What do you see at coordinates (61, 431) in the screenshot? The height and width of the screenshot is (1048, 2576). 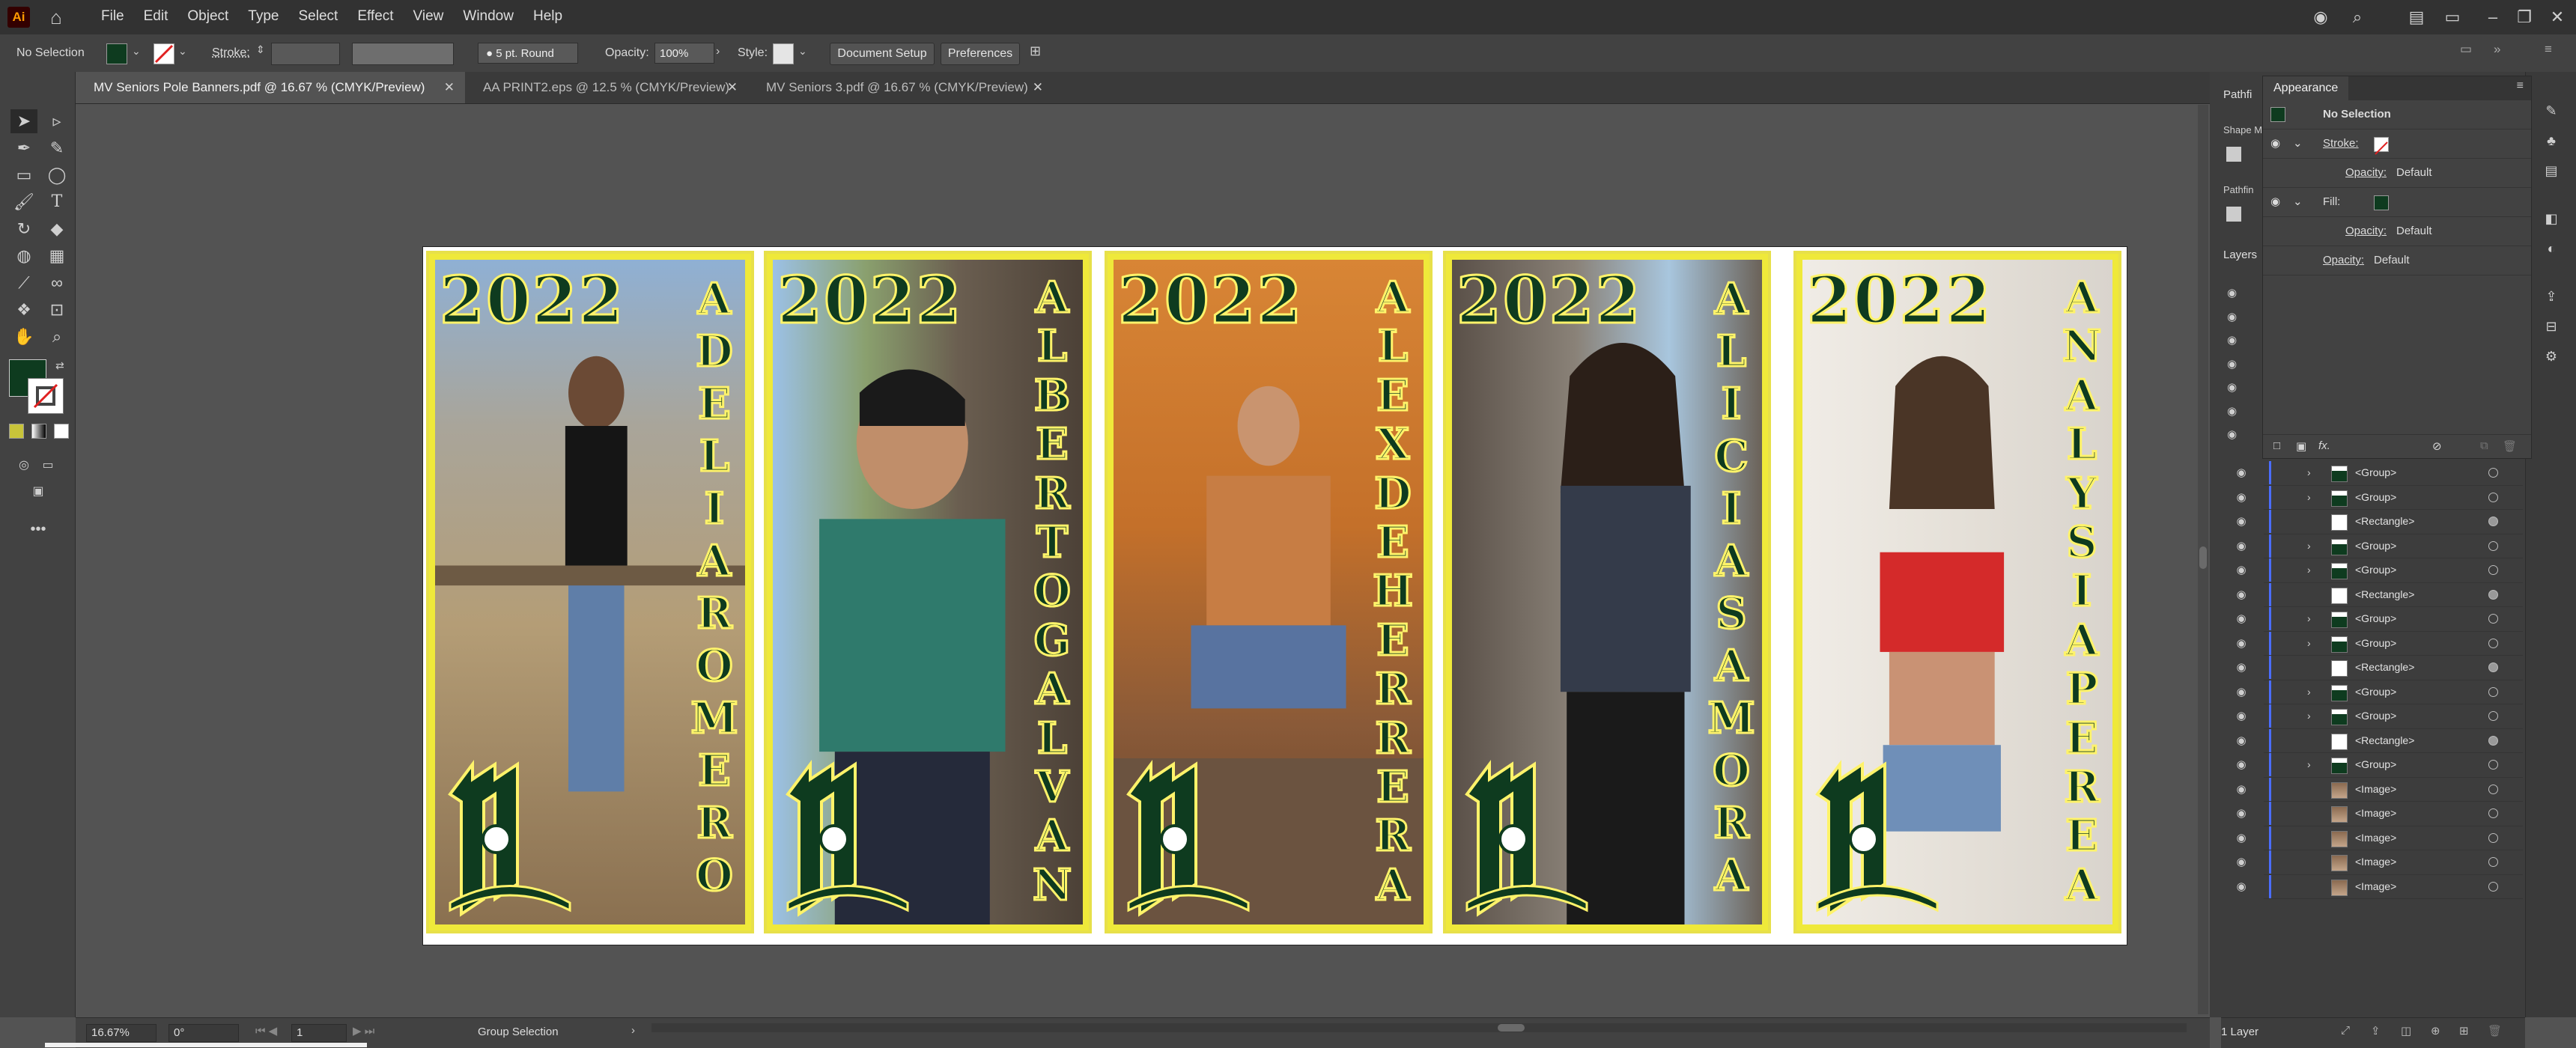 I see `none-mode-icon` at bounding box center [61, 431].